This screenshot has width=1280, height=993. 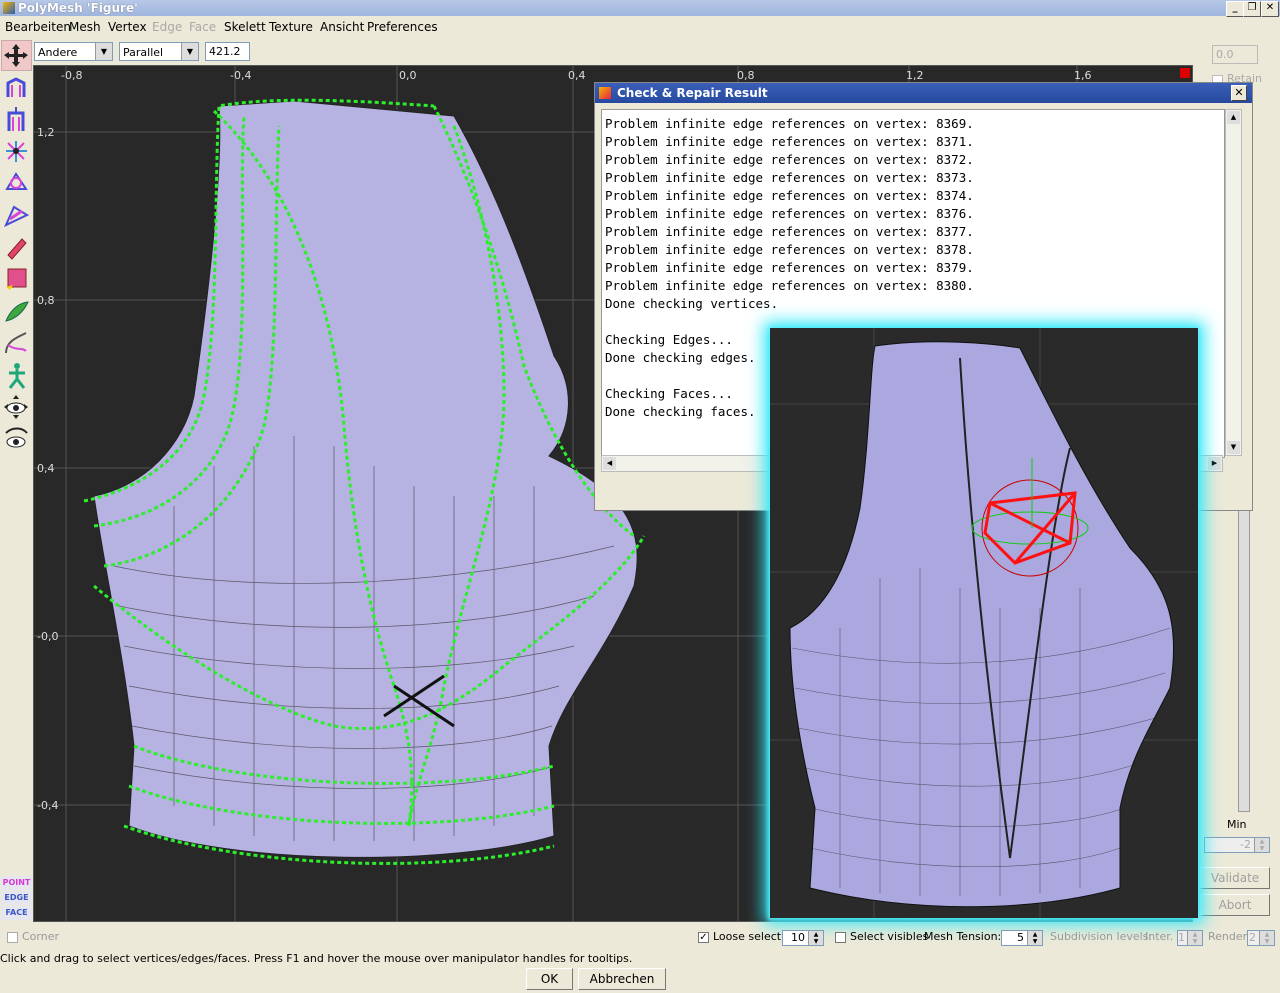 I want to click on tweak-tool-icon, so click(x=16, y=311).